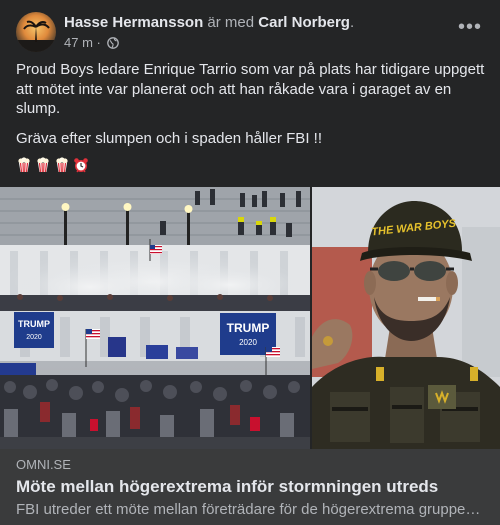  I want to click on period: ., so click(352, 22).